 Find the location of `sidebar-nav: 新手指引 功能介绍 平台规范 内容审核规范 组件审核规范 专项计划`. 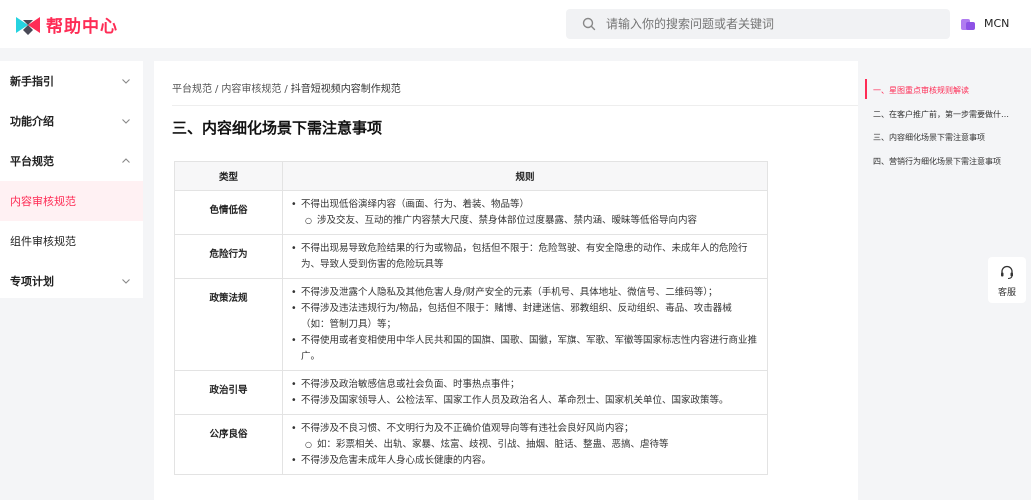

sidebar-nav: 新手指引 功能介绍 平台规范 内容审核规范 组件审核规范 专项计划 is located at coordinates (71, 179).